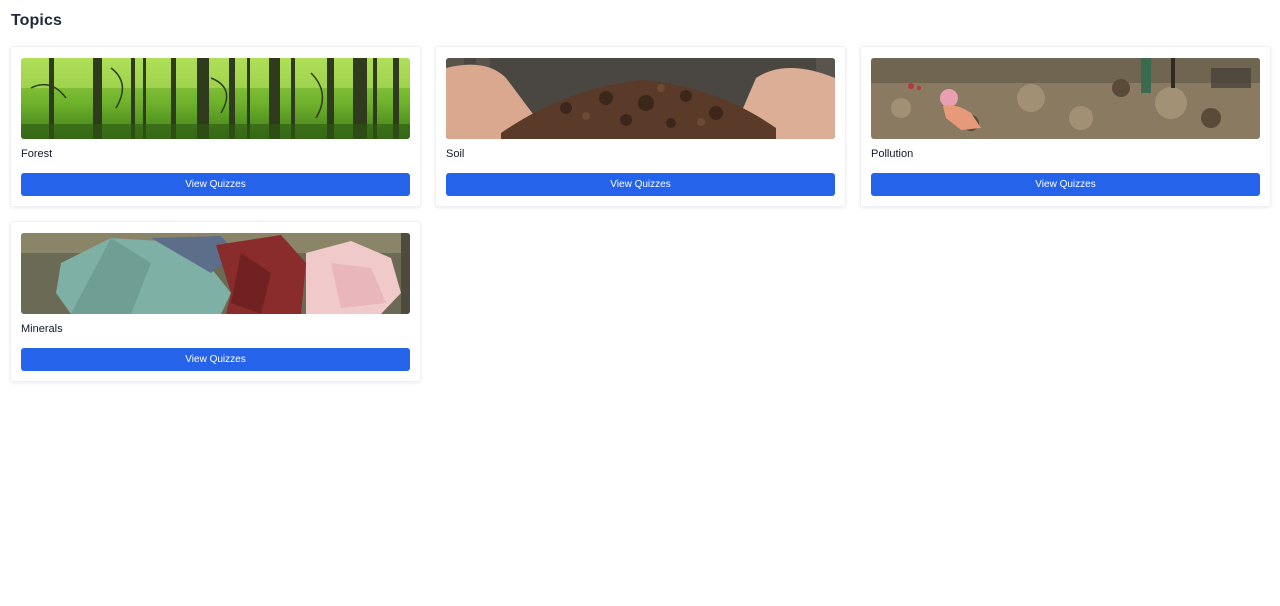 This screenshot has width=1280, height=606. Describe the element at coordinates (37, 154) in the screenshot. I see `topic-name: Forest` at that location.